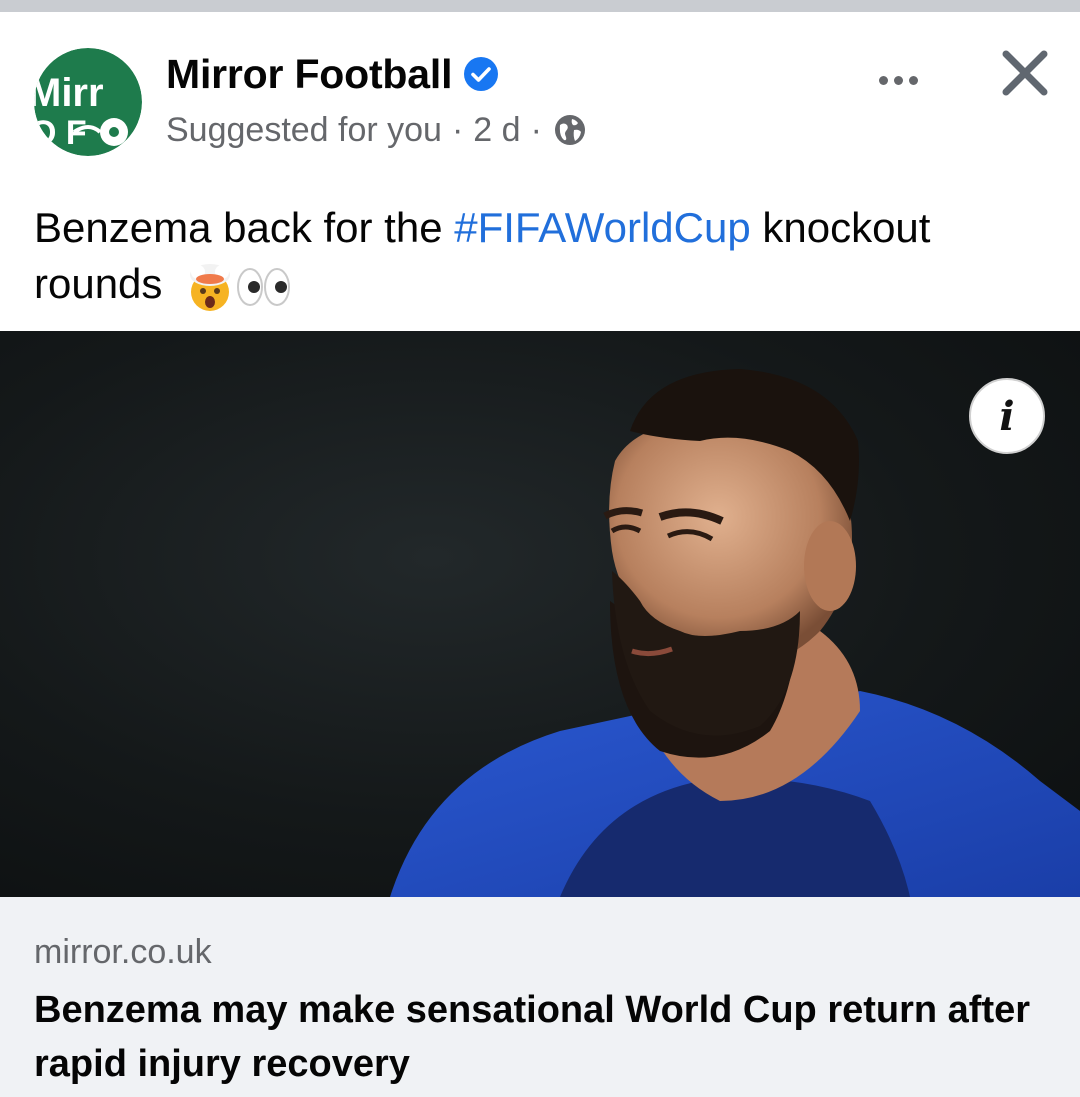 Image resolution: width=1080 pixels, height=1097 pixels. Describe the element at coordinates (123, 952) in the screenshot. I see `link-domain: mirror.co.uk` at that location.